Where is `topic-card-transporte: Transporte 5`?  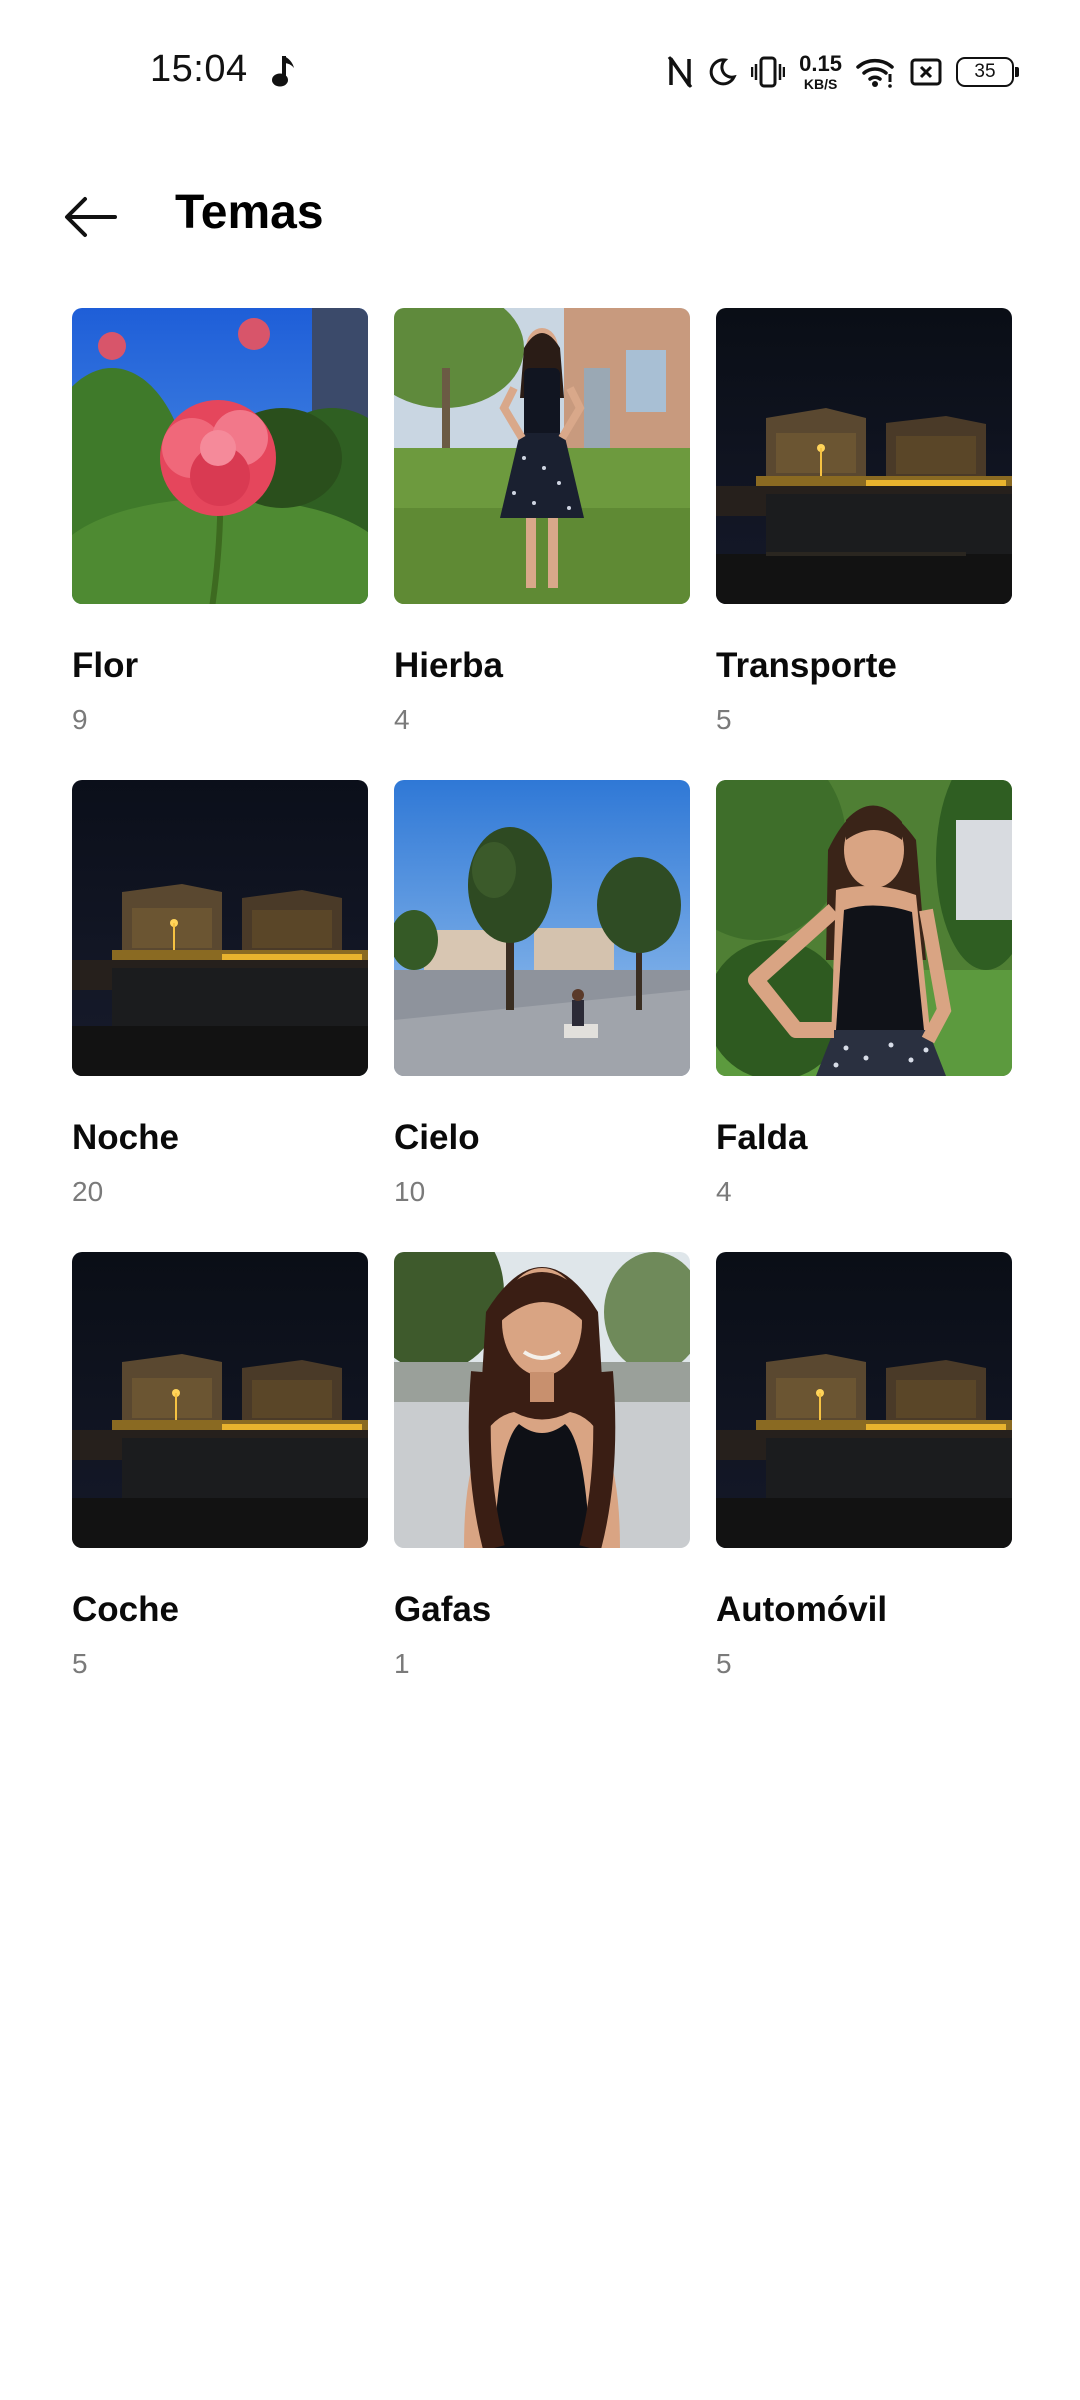
topic-card-transporte: Transporte 5 is located at coordinates (864, 544).